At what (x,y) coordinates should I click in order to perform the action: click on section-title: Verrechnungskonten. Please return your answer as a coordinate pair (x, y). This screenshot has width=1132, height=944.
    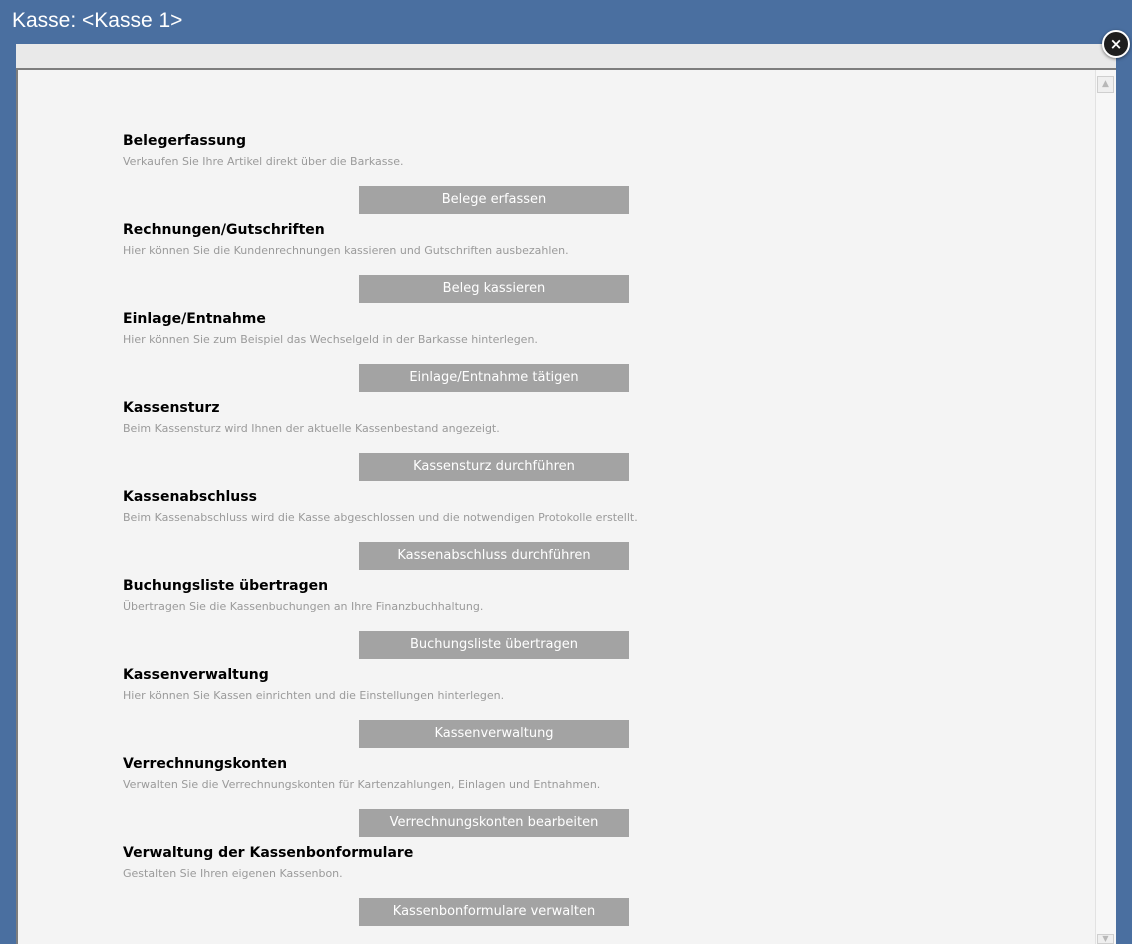
    Looking at the image, I should click on (205, 764).